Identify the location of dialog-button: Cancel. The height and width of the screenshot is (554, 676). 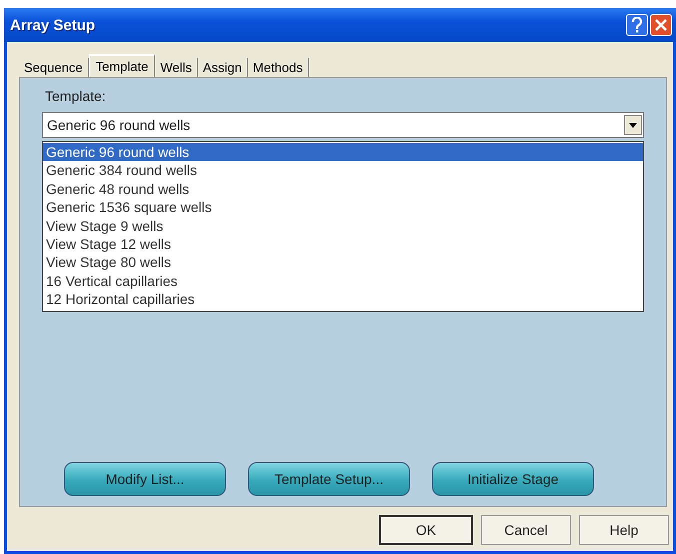
(526, 530).